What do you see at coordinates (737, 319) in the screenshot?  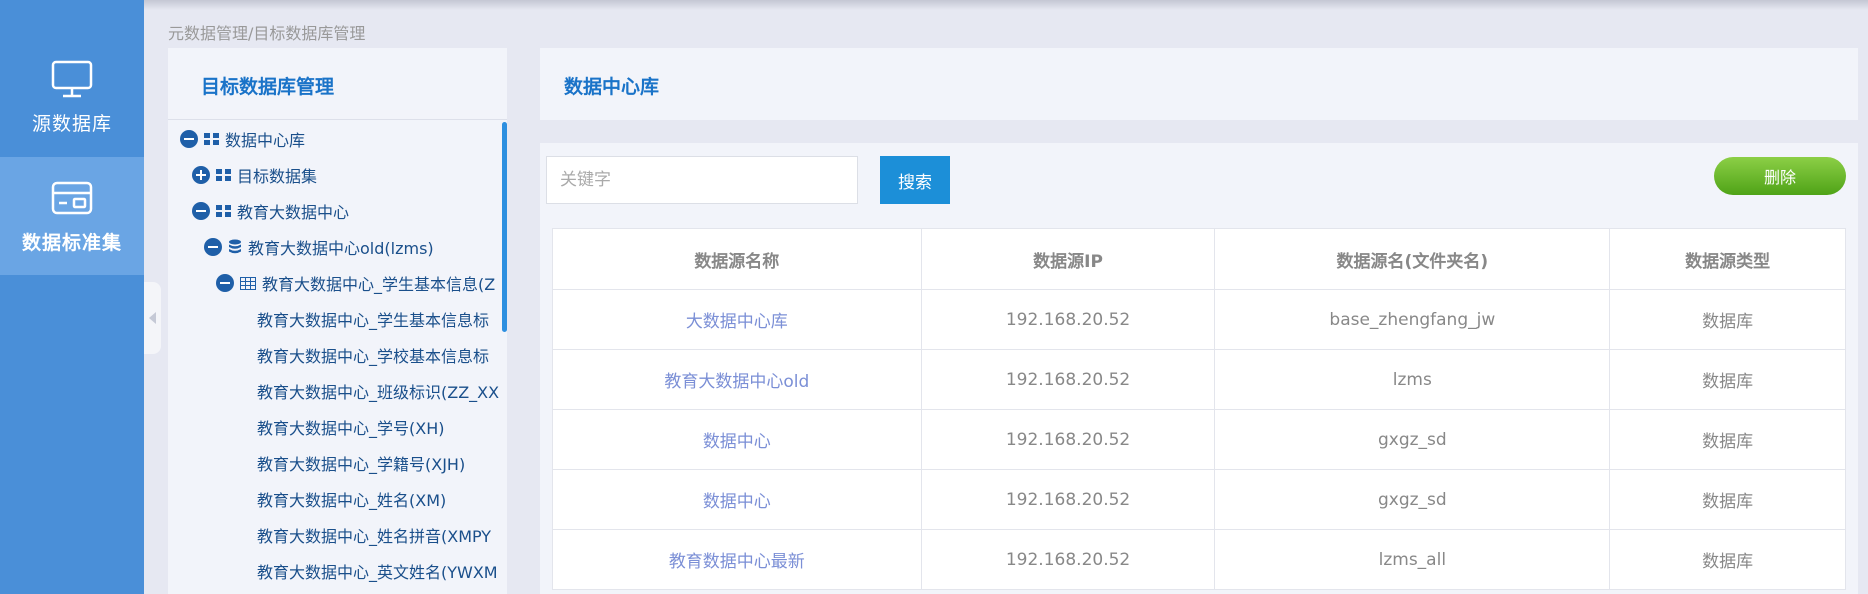 I see `source-name-link: 大数据中心库` at bounding box center [737, 319].